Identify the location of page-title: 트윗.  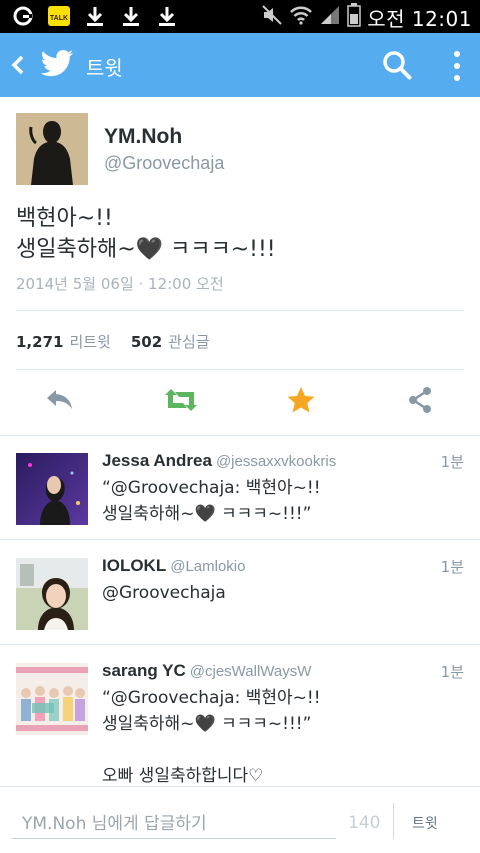
(104, 68).